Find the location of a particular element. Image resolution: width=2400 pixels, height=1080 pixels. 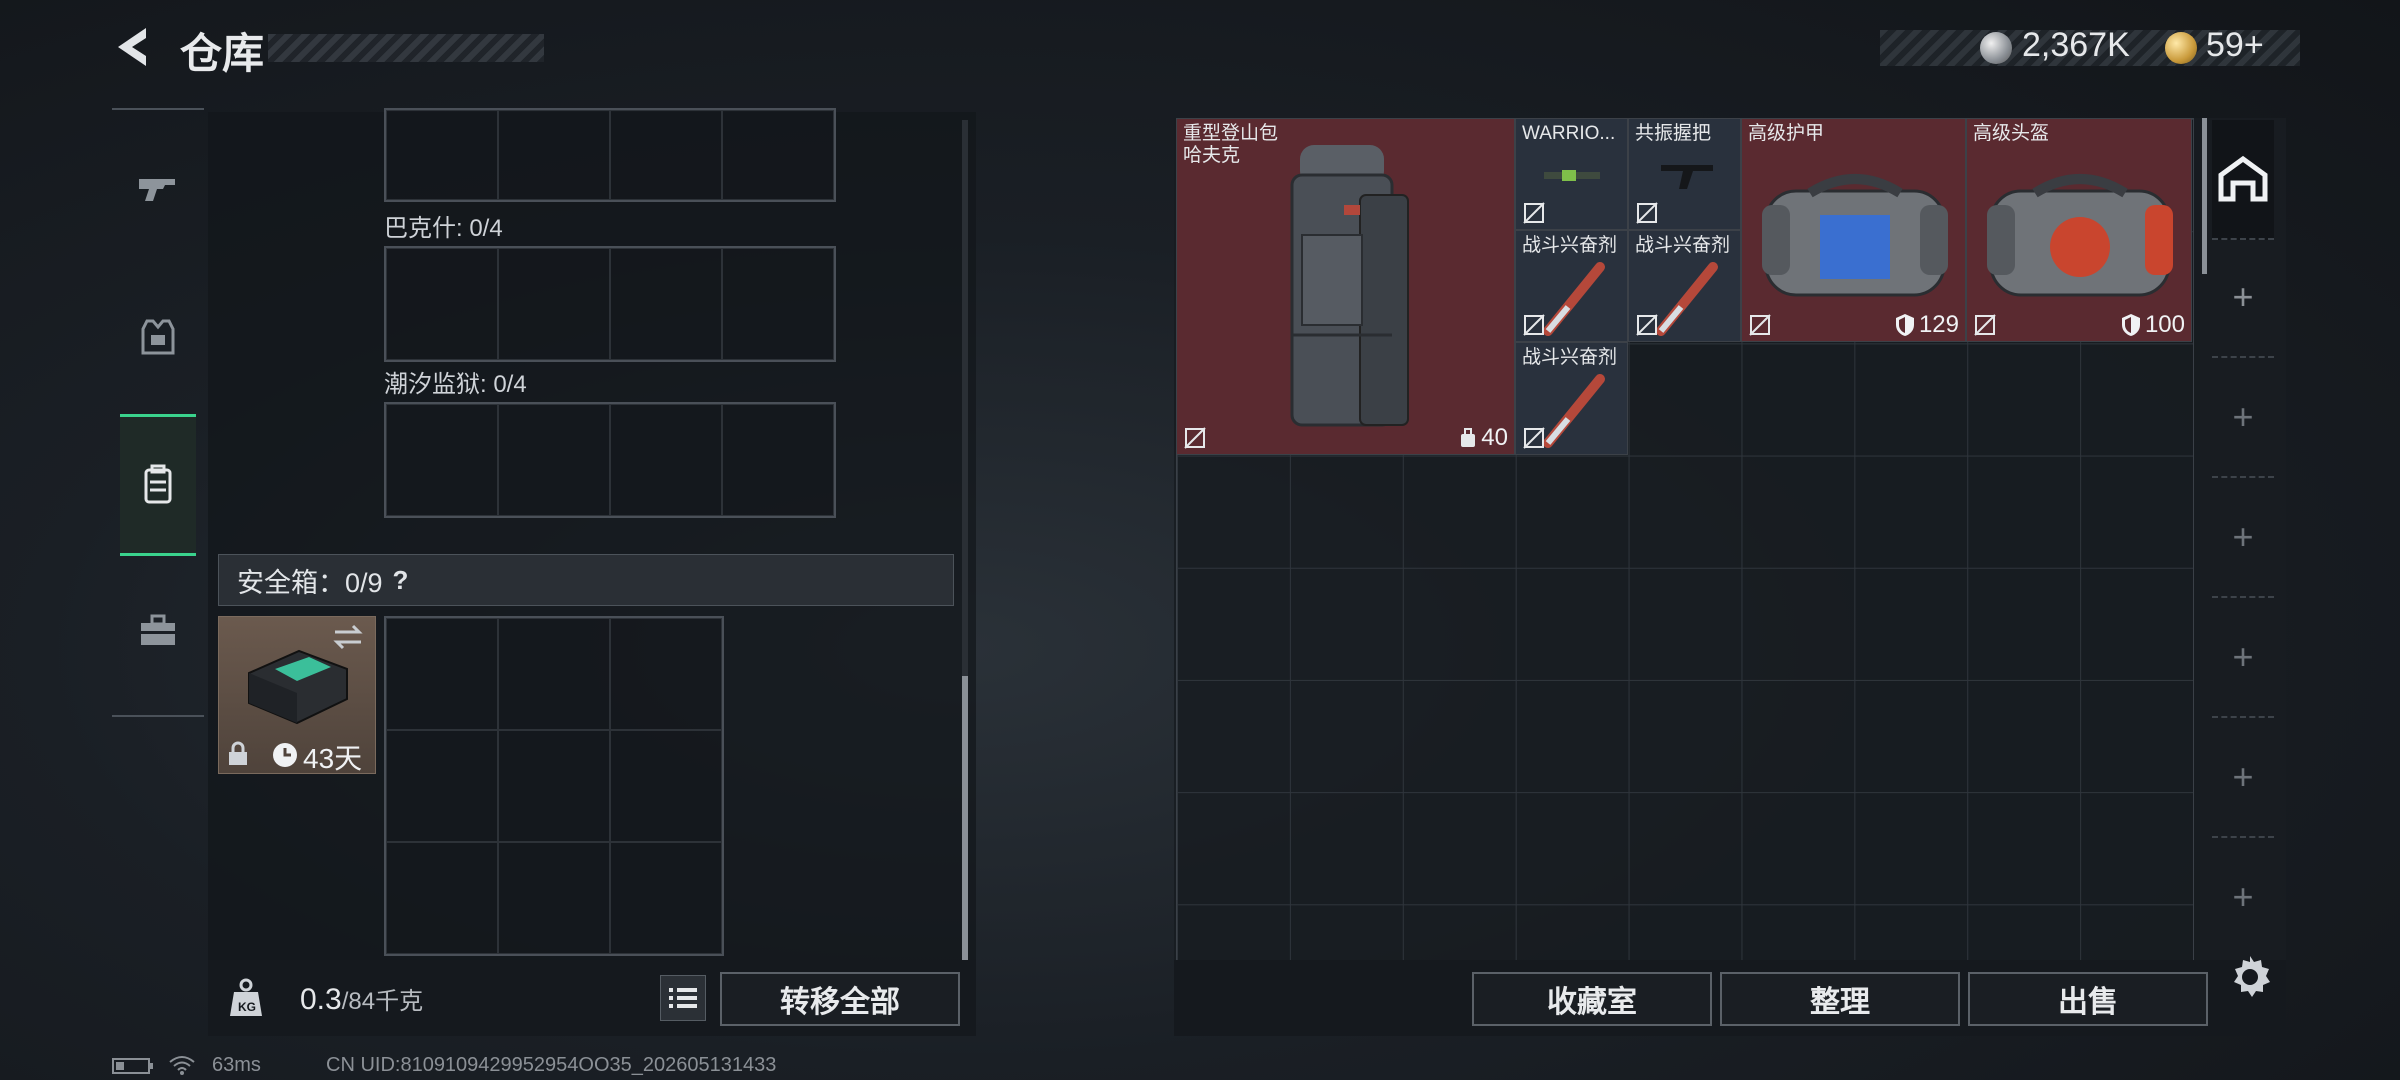

clock-icon is located at coordinates (285, 755).